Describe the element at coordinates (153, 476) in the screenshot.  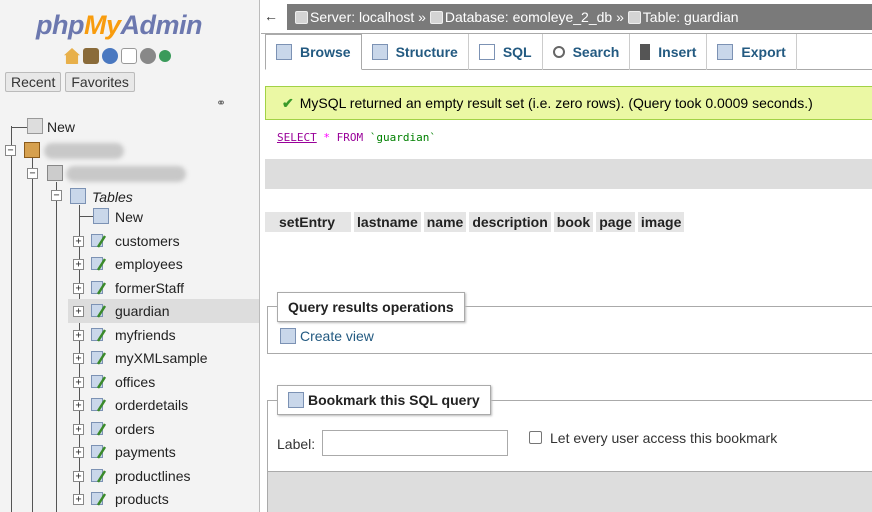
I see `nav-table-productlines: productlines` at that location.